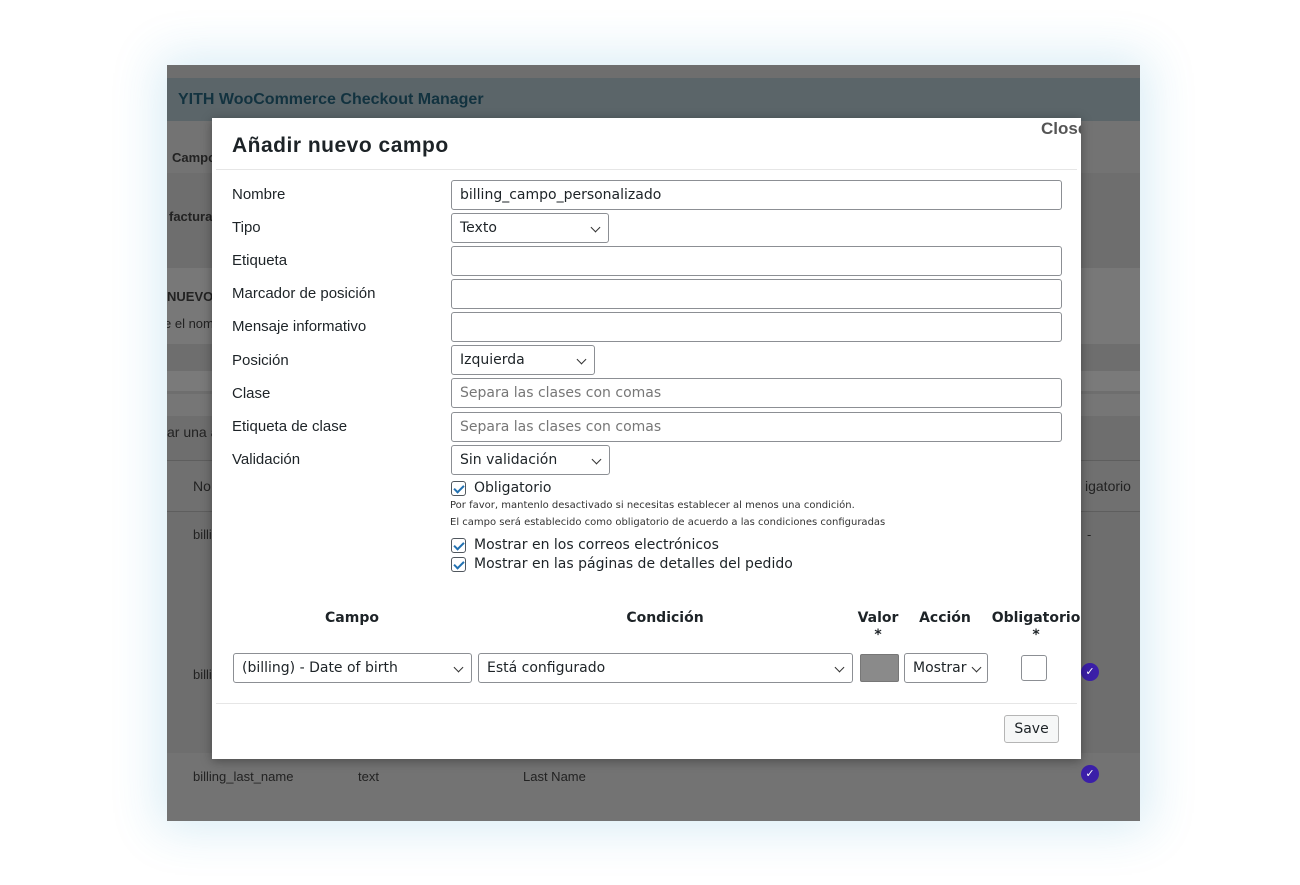 This screenshot has width=1300, height=885. Describe the element at coordinates (260, 260) in the screenshot. I see `etiqueta-label: Etiqueta` at that location.